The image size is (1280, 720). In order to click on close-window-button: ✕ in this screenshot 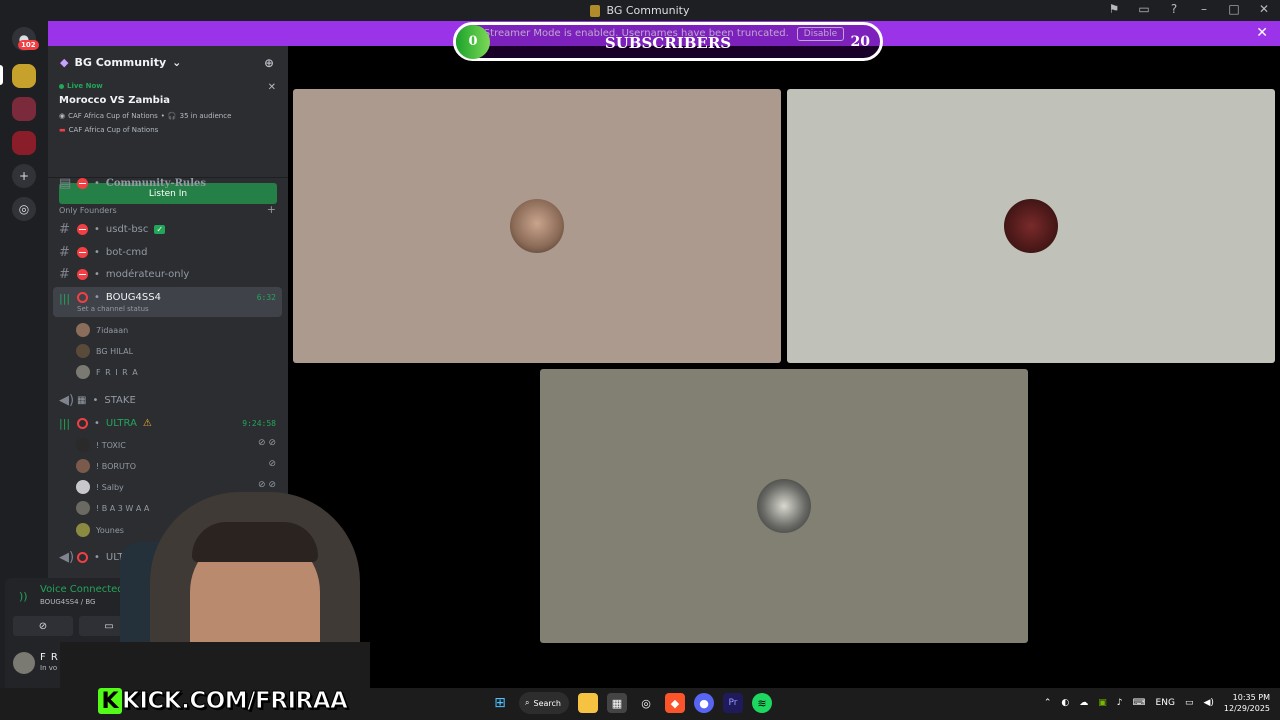, I will do `click(1264, 9)`.